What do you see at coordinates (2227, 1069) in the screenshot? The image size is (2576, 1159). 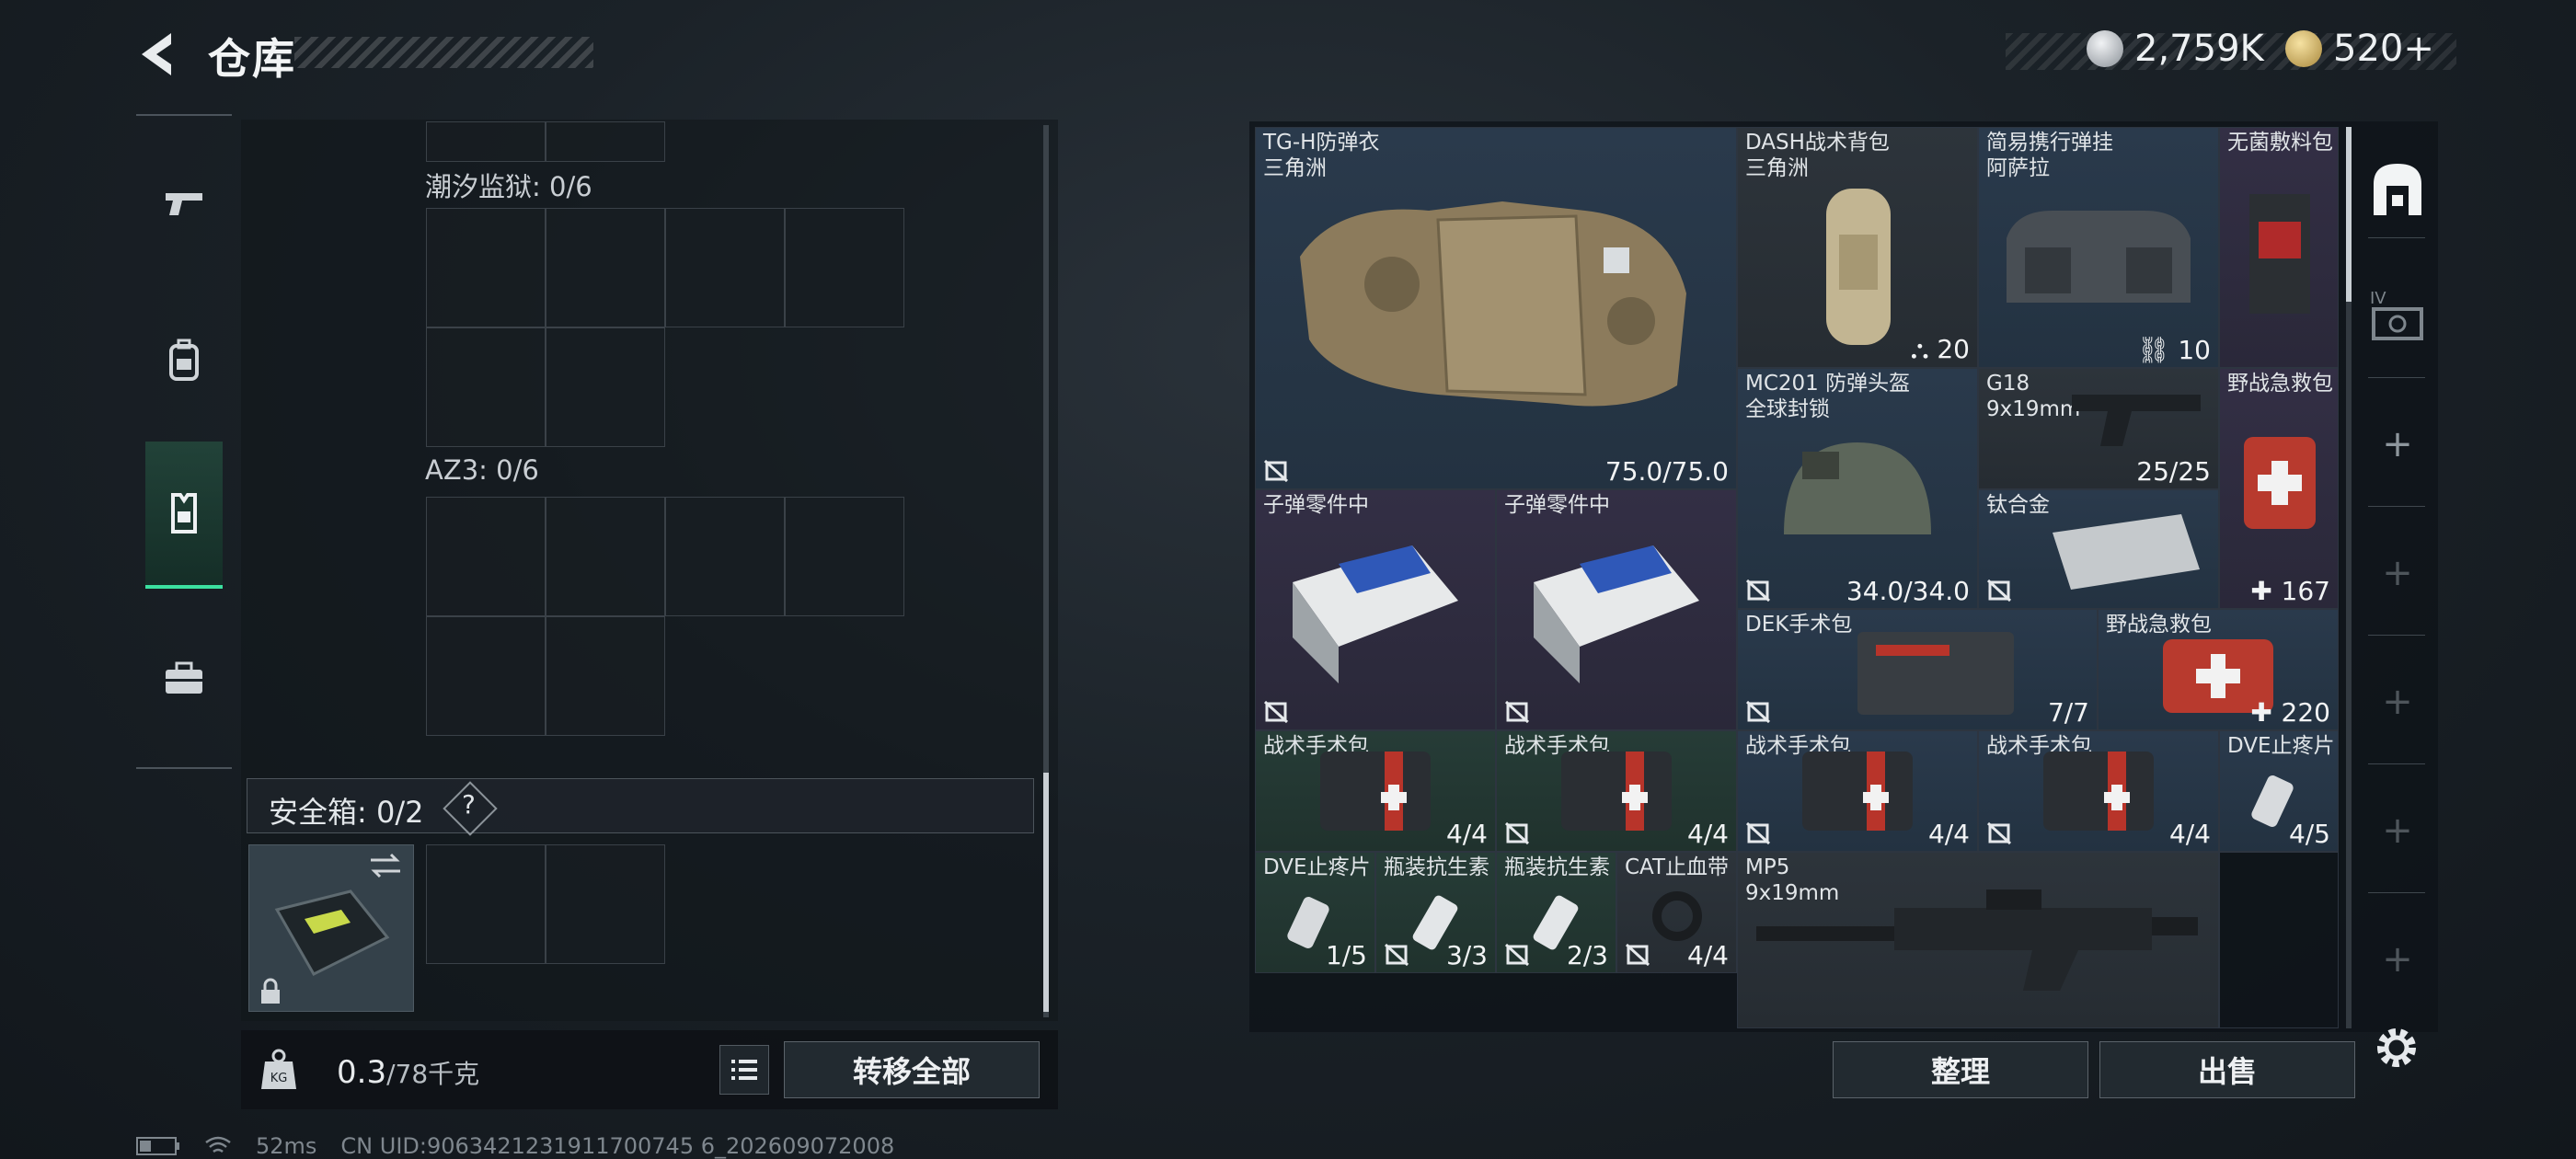 I see `sell-button: 出售` at bounding box center [2227, 1069].